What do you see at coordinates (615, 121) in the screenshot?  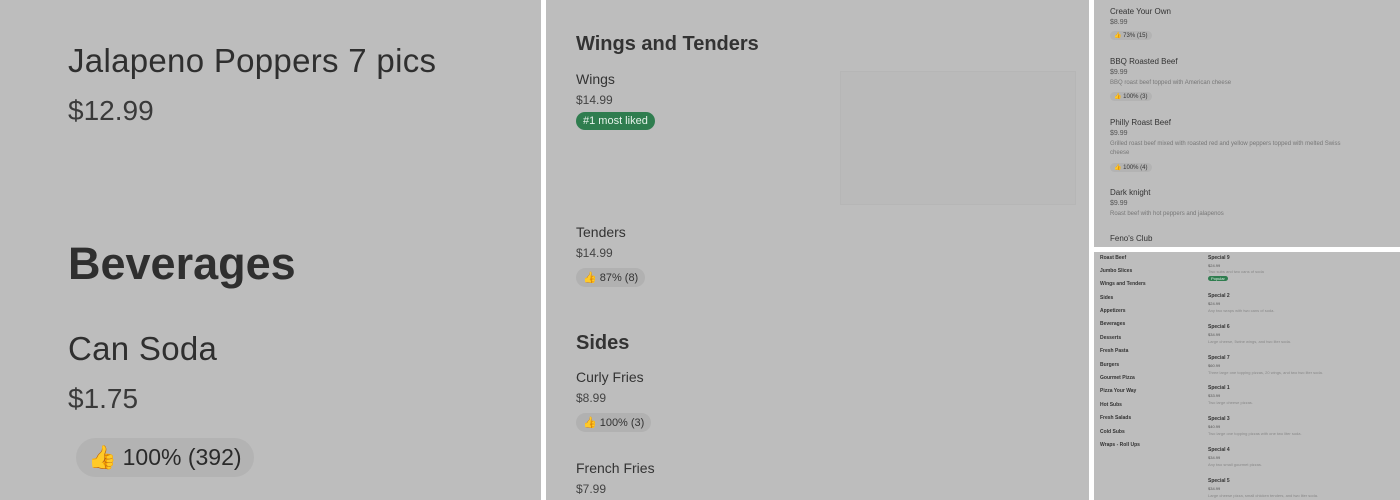 I see `most-liked-badge: #1 most liked` at bounding box center [615, 121].